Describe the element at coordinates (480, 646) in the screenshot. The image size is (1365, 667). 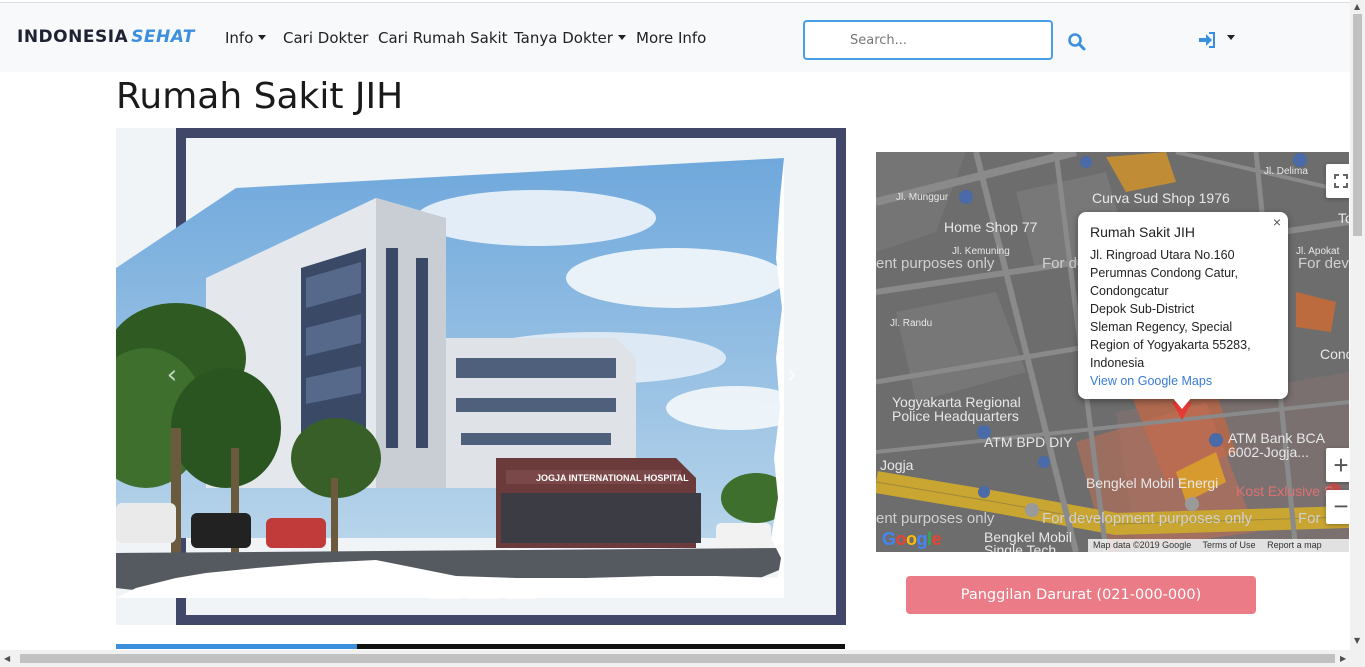
I see `carousel-progress-bar` at that location.